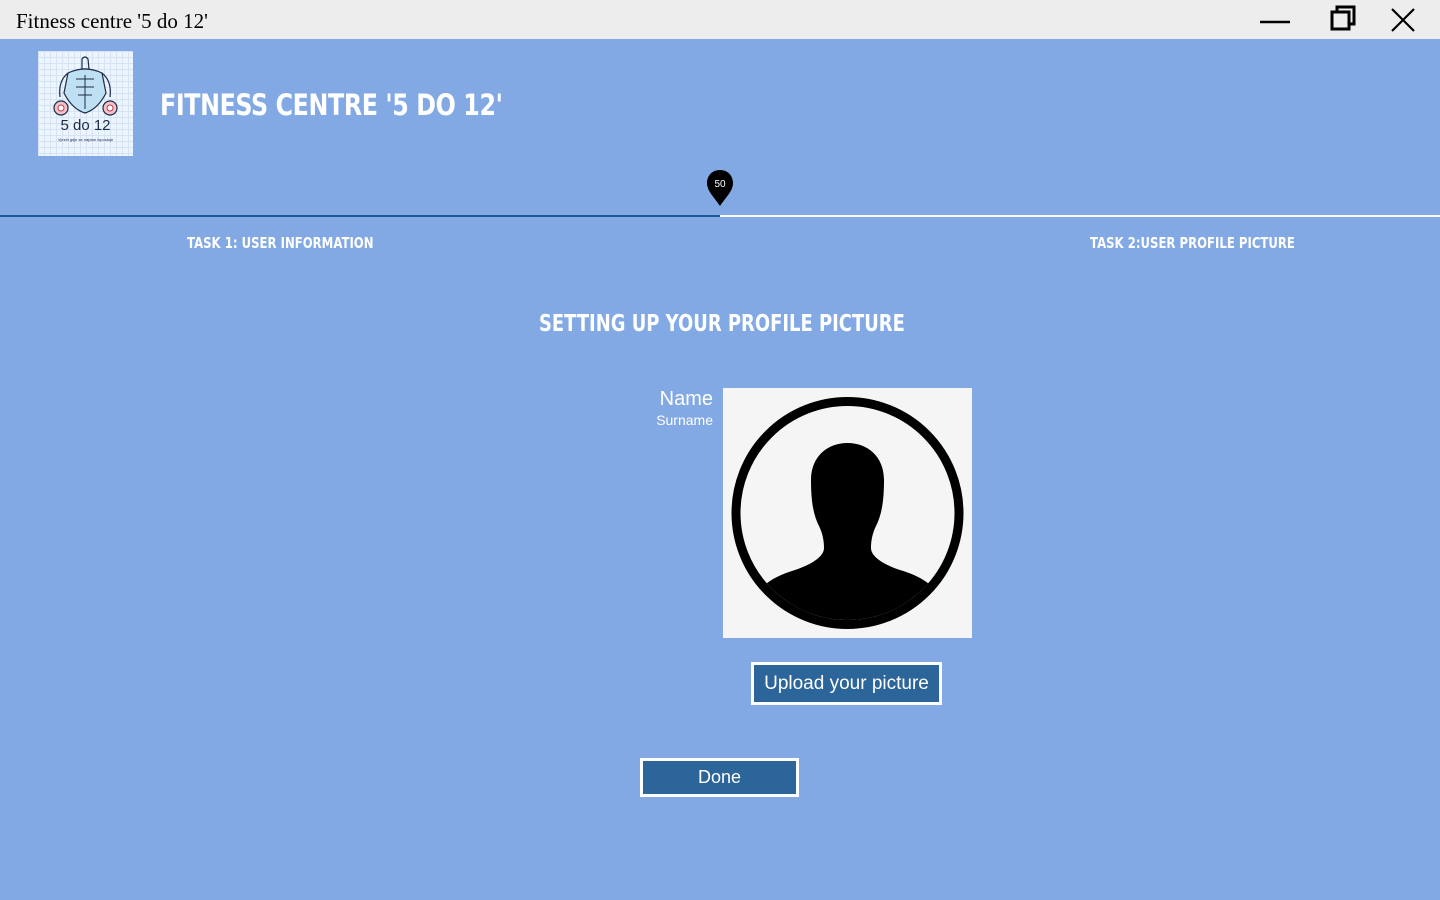 Image resolution: width=1440 pixels, height=900 pixels. Describe the element at coordinates (846, 683) in the screenshot. I see `upload-picture-button: Upload your picture` at that location.